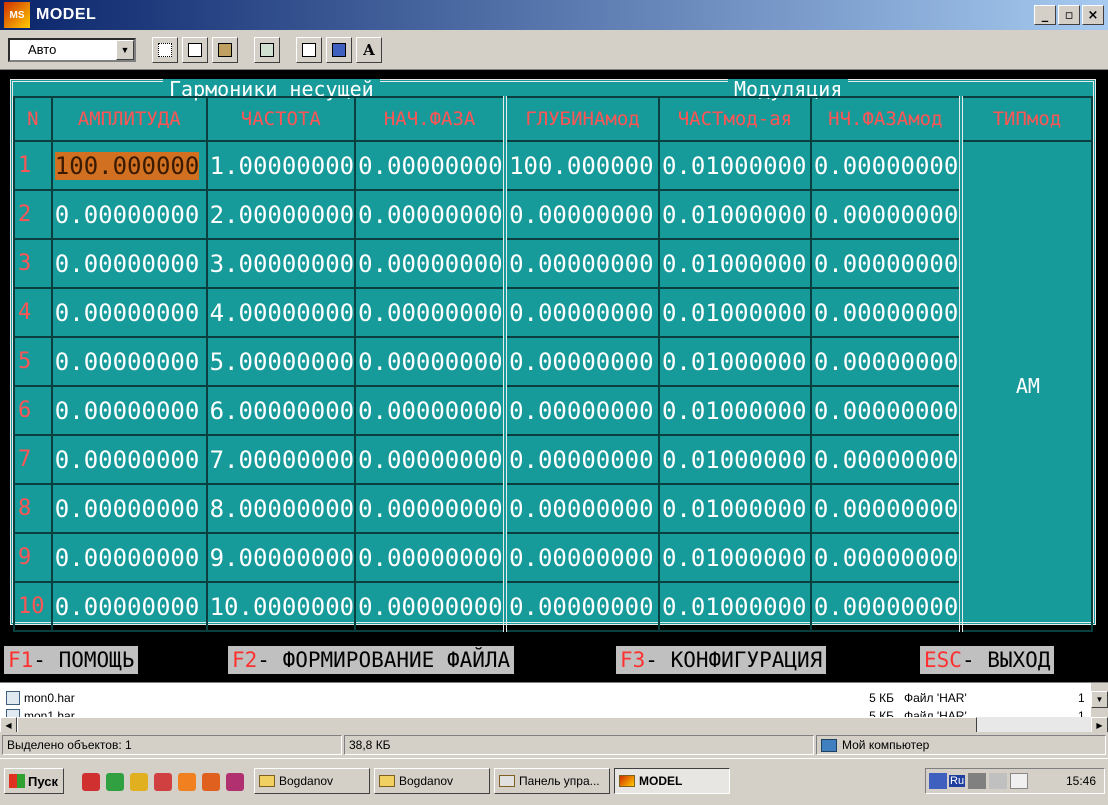 The image size is (1108, 805). Describe the element at coordinates (977, 781) in the screenshot. I see `antivirus-icon` at that location.